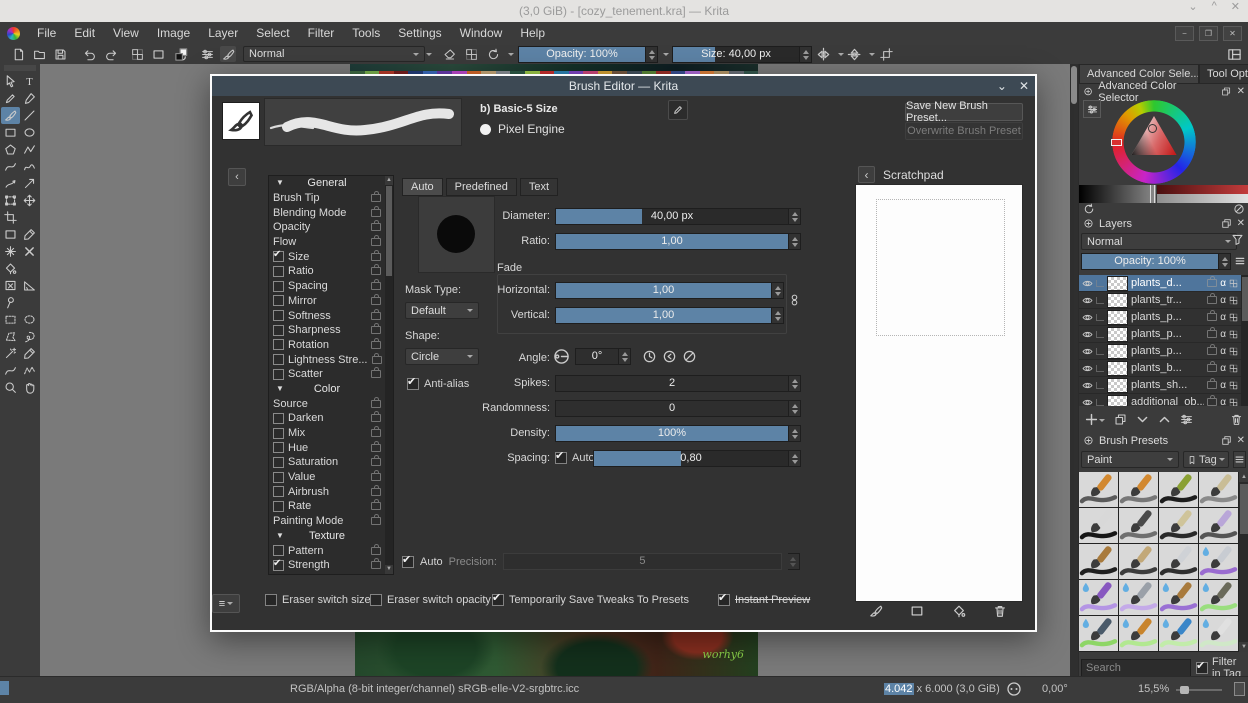 The width and height of the screenshot is (1248, 703). Describe the element at coordinates (1095, 419) in the screenshot. I see `add-layer-button` at that location.